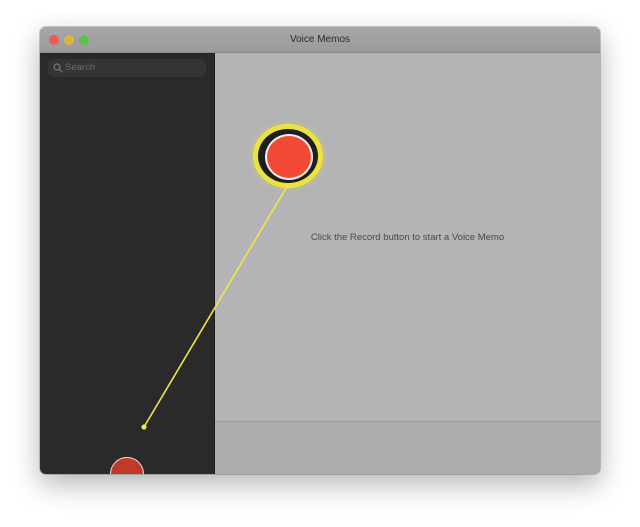 This screenshot has height=527, width=640. What do you see at coordinates (58, 68) in the screenshot?
I see `search-icon` at bounding box center [58, 68].